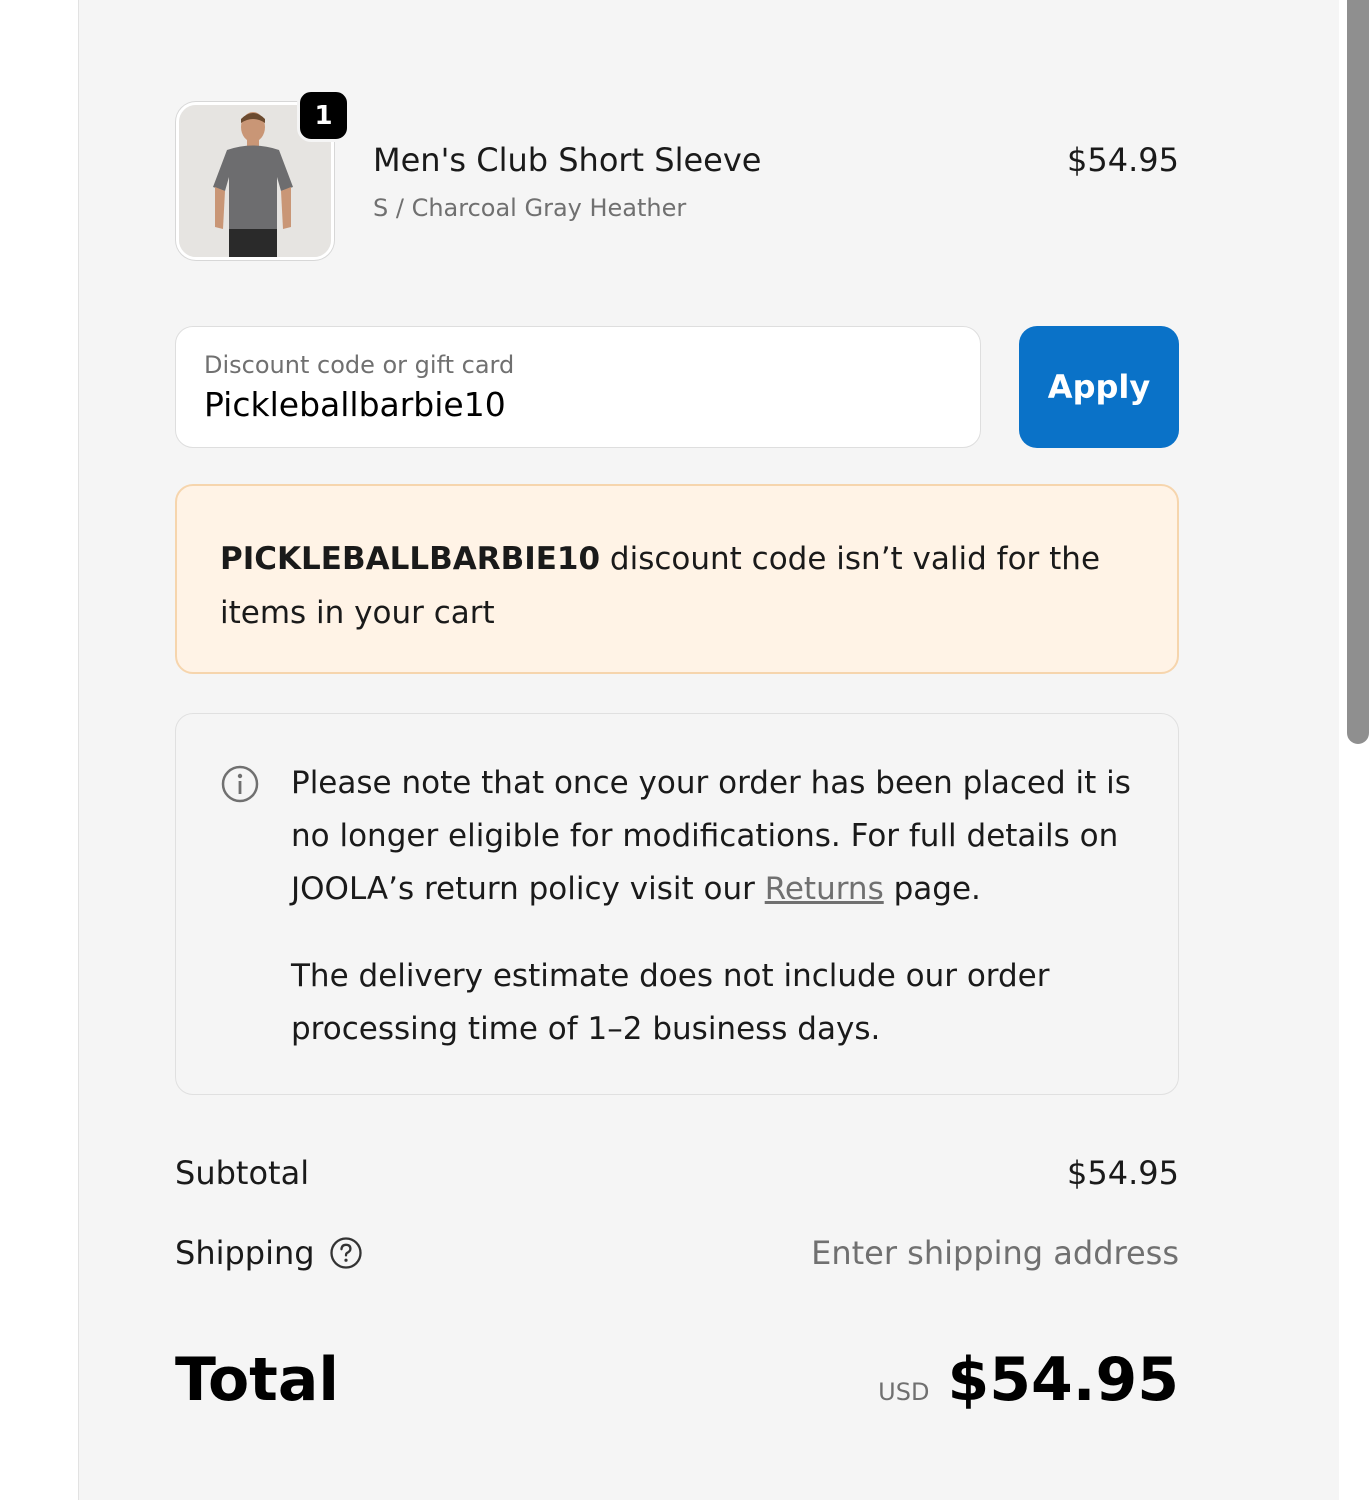 This screenshot has height=1500, width=1371. Describe the element at coordinates (567, 160) in the screenshot. I see `product-name: Men's Club Short Sleeve` at that location.